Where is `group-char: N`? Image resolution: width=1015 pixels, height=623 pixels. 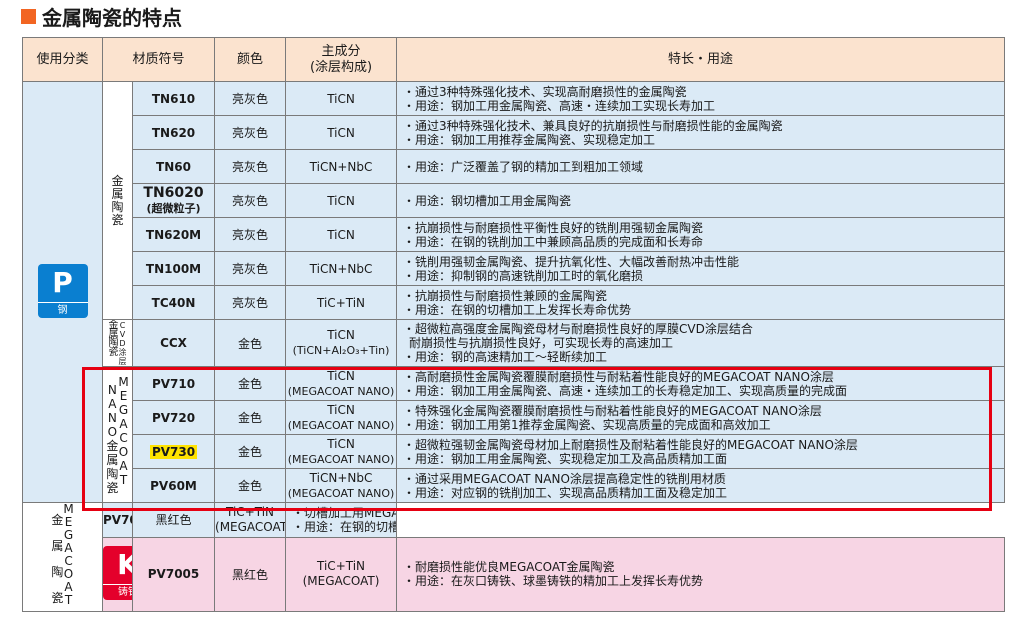
group-char: N is located at coordinates (112, 389).